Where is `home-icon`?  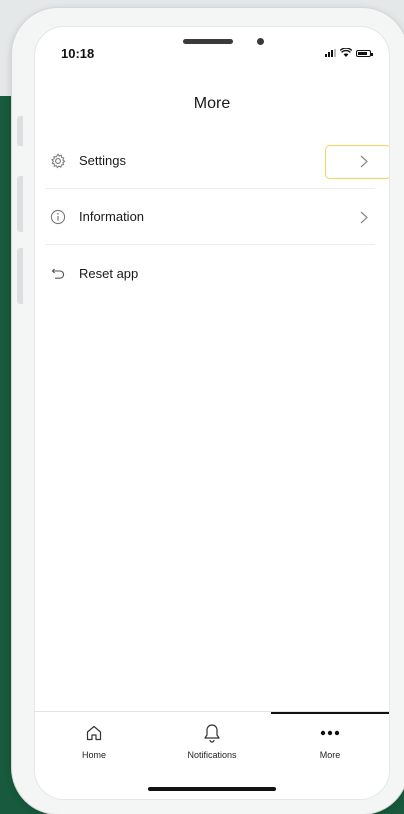 home-icon is located at coordinates (94, 733).